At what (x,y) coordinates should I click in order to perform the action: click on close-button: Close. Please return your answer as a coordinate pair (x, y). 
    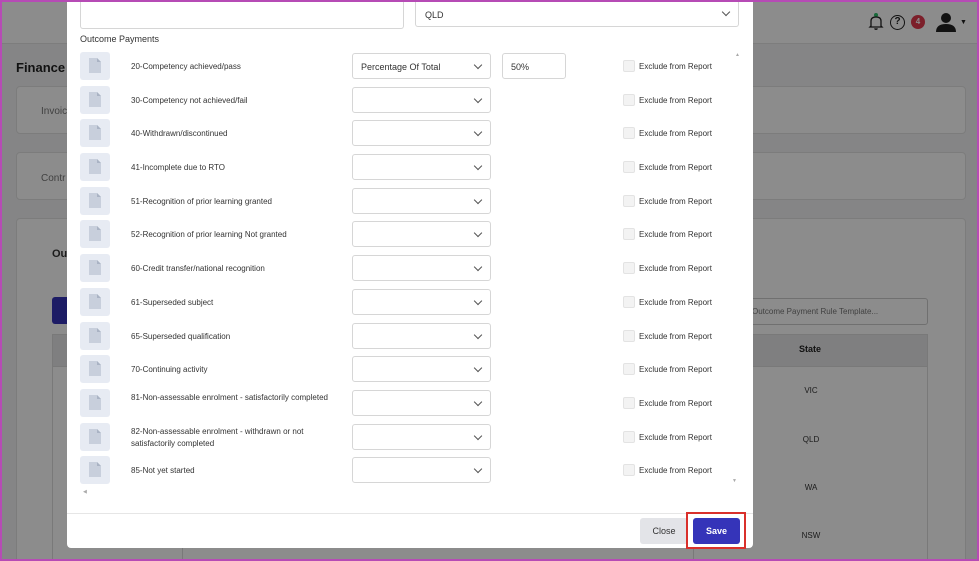
    Looking at the image, I should click on (664, 531).